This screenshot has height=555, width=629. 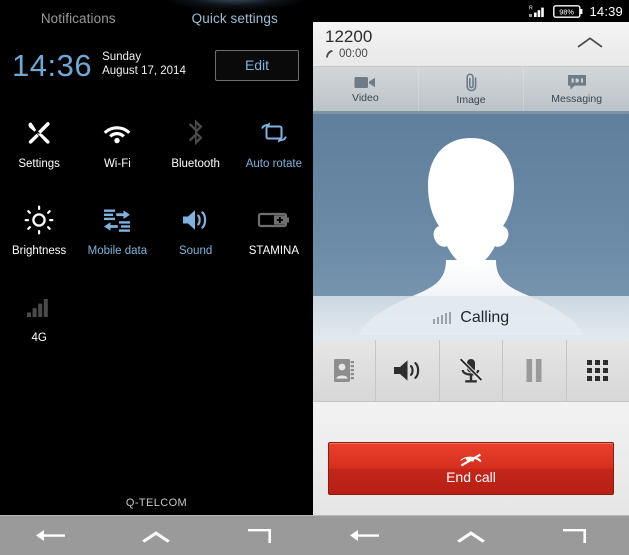 I want to click on pause-icon, so click(x=534, y=370).